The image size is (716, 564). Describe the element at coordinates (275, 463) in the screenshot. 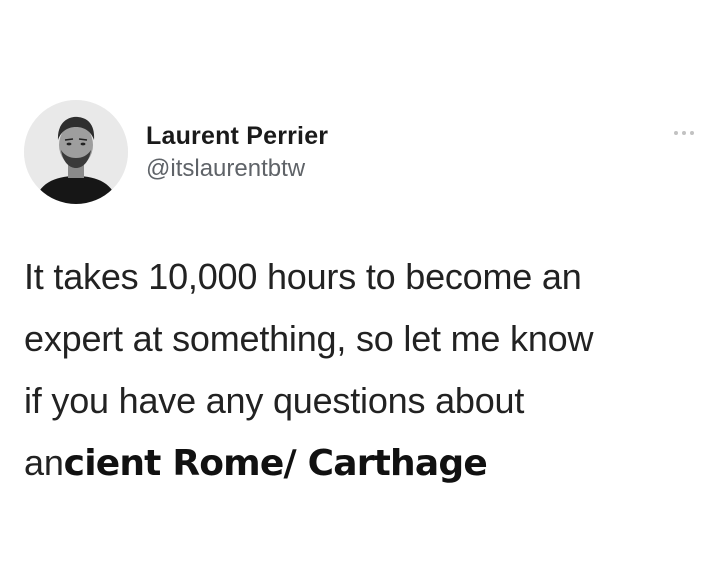

I see `tweet-text-accent: cient Rome/ Carthage` at that location.